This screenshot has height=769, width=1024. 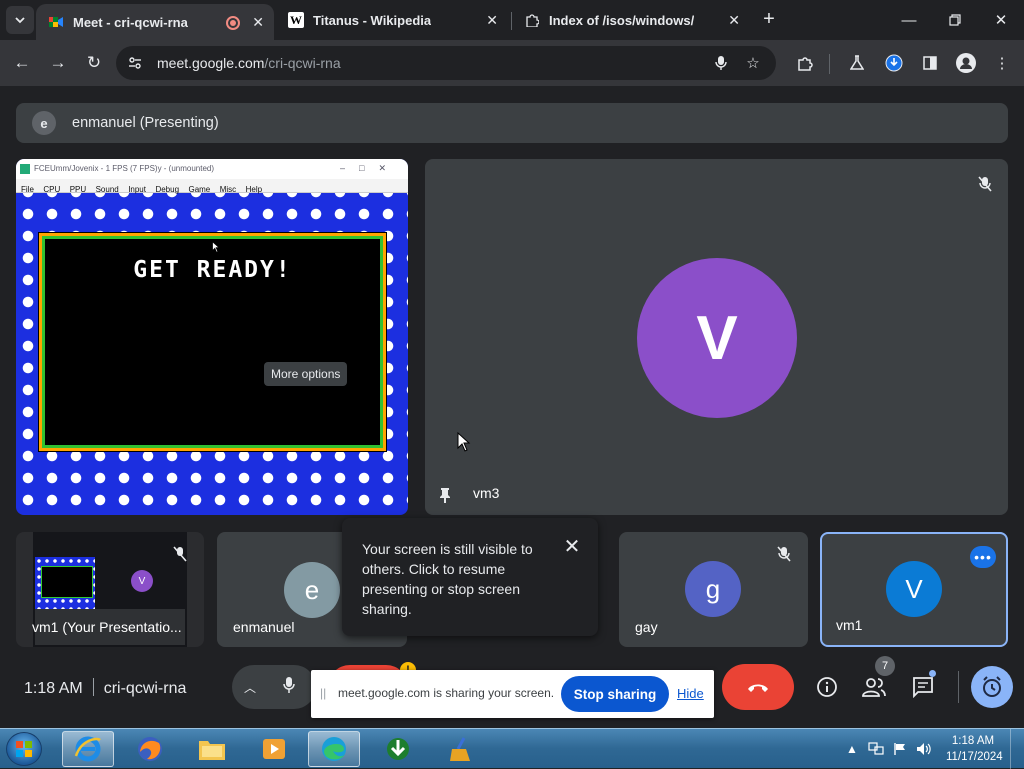 I want to click on chat-icon, so click(x=923, y=687).